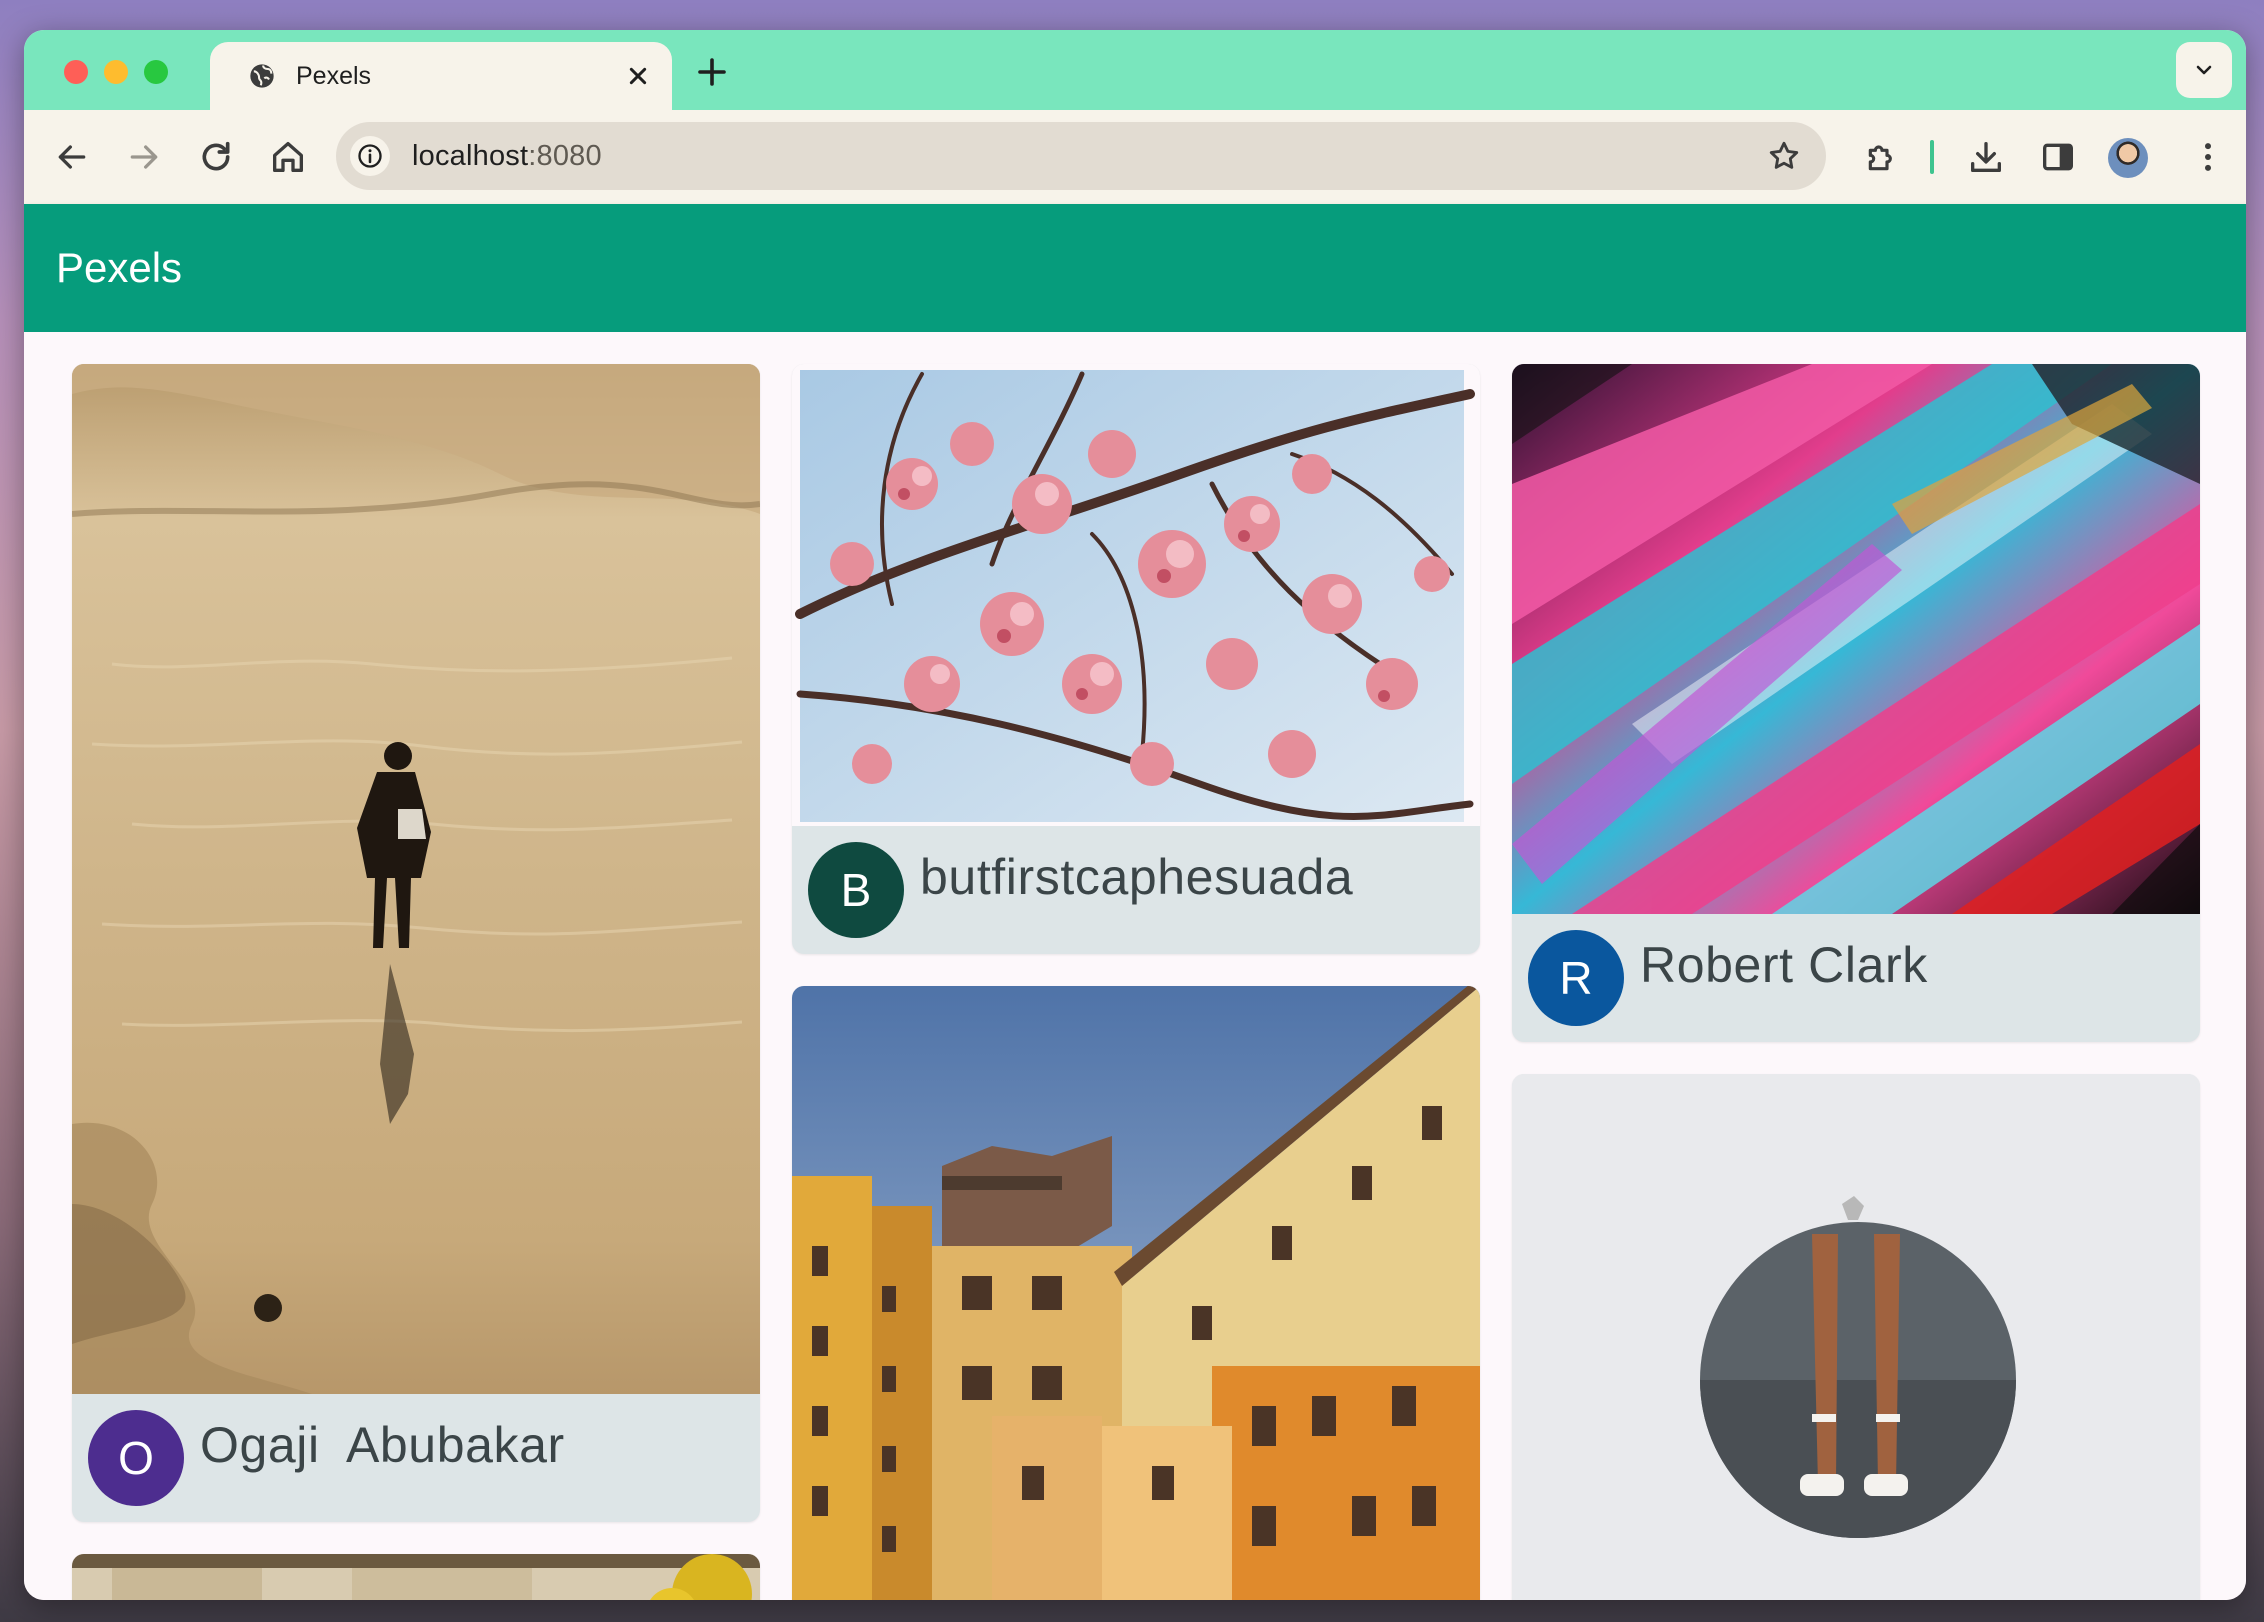 The height and width of the screenshot is (1622, 2264). Describe the element at coordinates (441, 76) in the screenshot. I see `browser-tab: Pexels` at that location.